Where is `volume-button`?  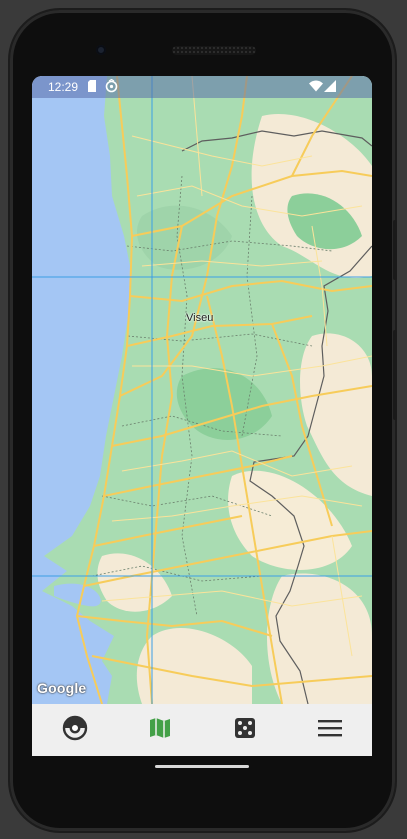
volume-button is located at coordinates (395, 375).